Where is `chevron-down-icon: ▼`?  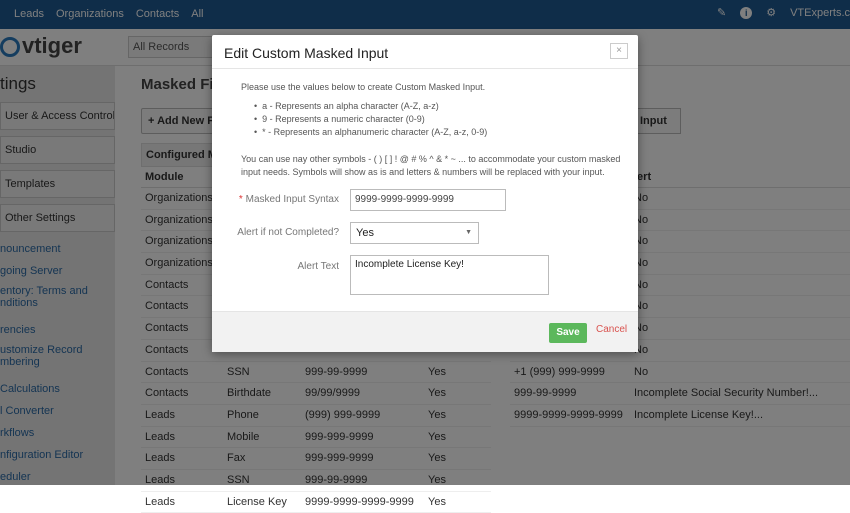
chevron-down-icon: ▼ is located at coordinates (468, 232).